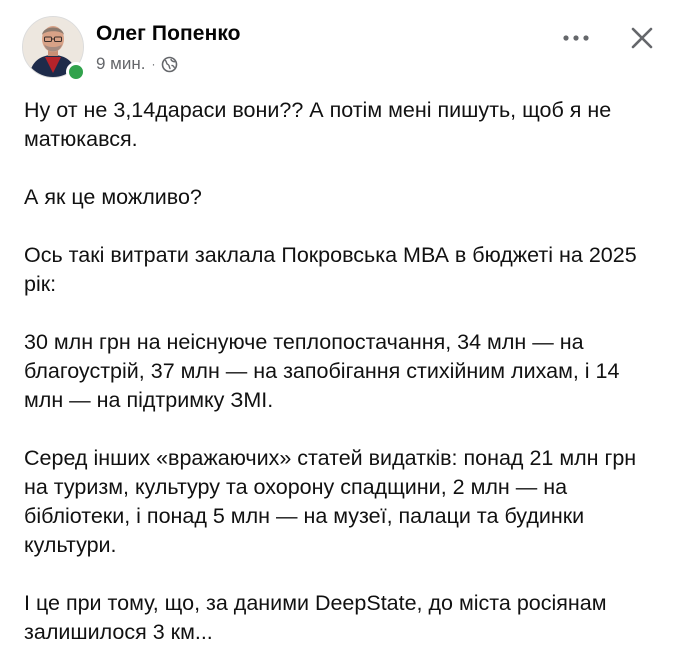  What do you see at coordinates (342, 50) in the screenshot?
I see `post-header: Олег Попенко 9 мин. ·` at bounding box center [342, 50].